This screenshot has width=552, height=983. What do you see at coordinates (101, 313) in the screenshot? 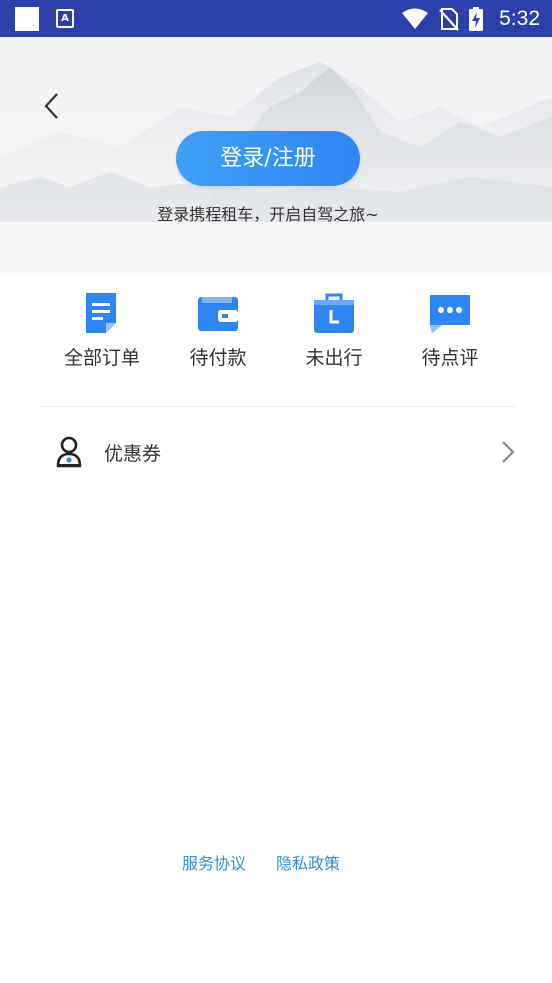
I see `document-icon` at bounding box center [101, 313].